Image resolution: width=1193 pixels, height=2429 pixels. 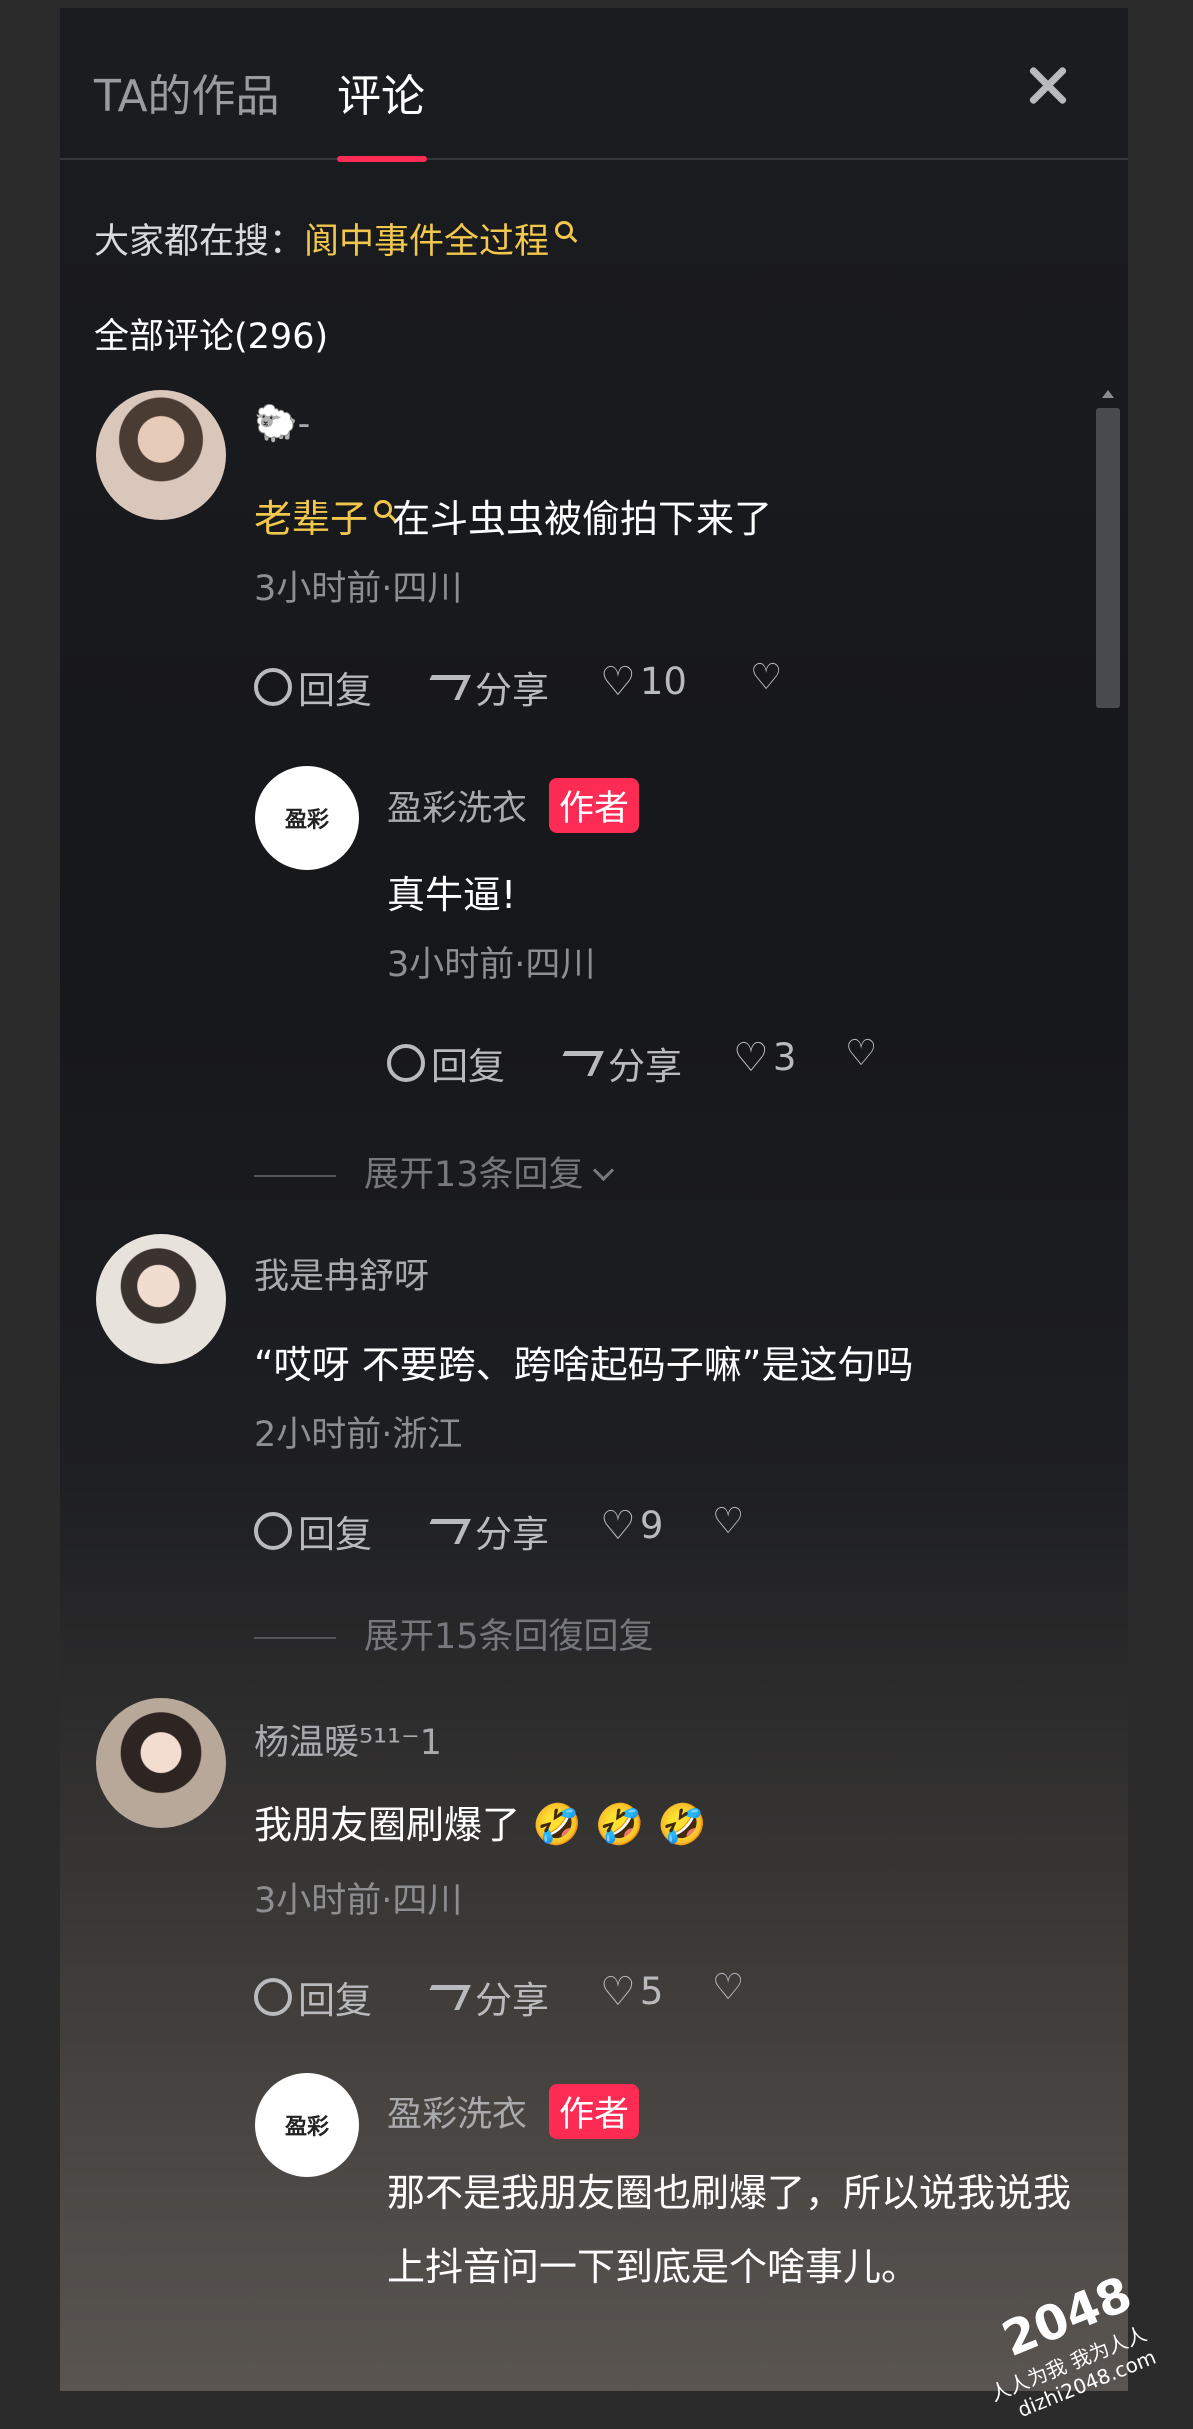 I want to click on like-button: ♡ 3, so click(x=764, y=1057).